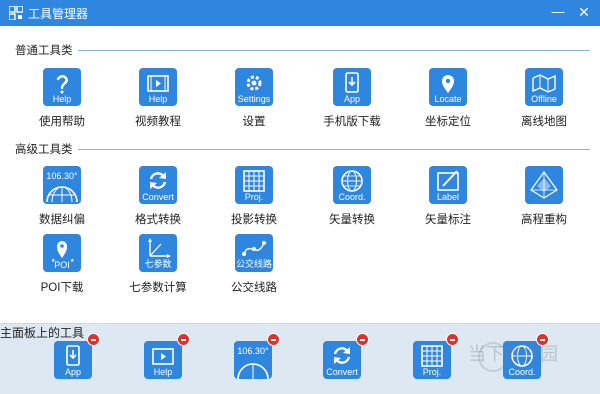 This screenshot has width=600, height=394. What do you see at coordinates (254, 87) in the screenshot?
I see `settings-tile: Settings` at bounding box center [254, 87].